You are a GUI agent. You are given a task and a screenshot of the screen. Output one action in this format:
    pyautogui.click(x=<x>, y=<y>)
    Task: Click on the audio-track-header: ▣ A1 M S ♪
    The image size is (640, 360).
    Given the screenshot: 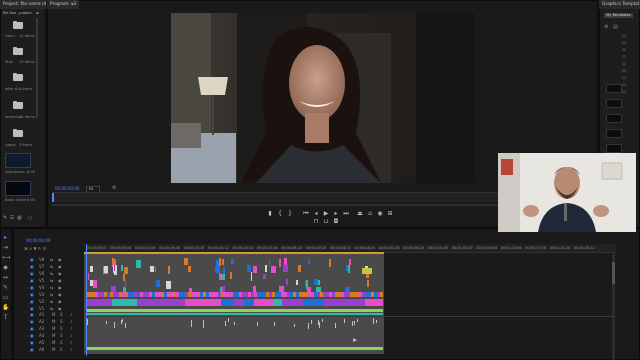 What is the action you would take?
    pyautogui.click(x=55, y=314)
    